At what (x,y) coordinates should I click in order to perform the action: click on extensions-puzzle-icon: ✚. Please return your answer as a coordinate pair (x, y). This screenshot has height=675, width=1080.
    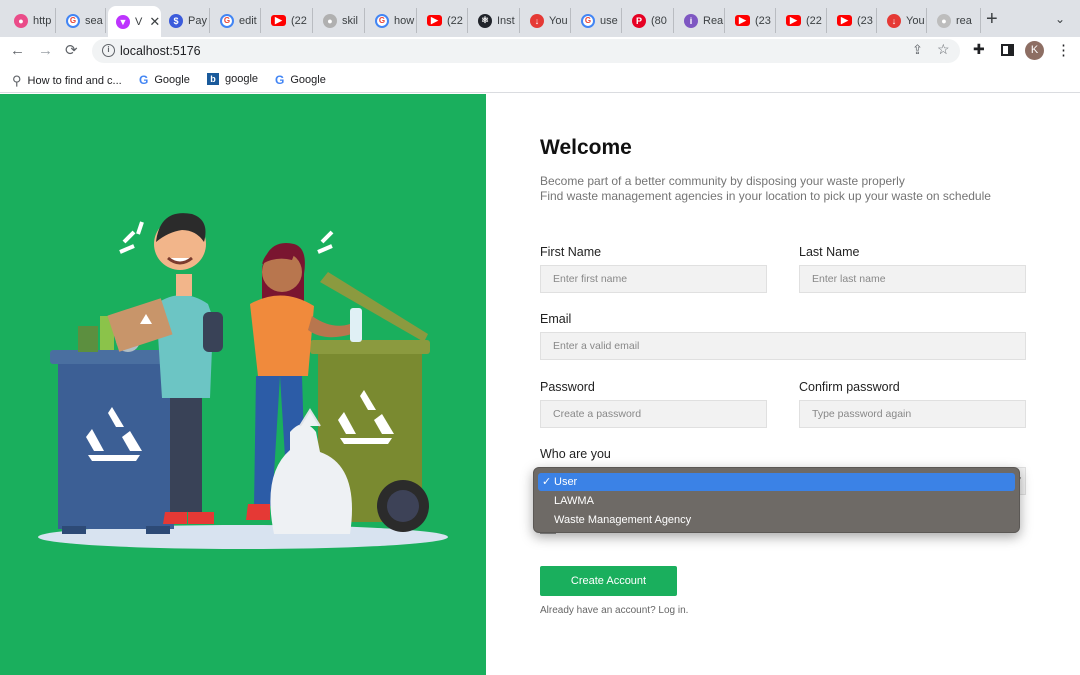
    Looking at the image, I should click on (979, 49).